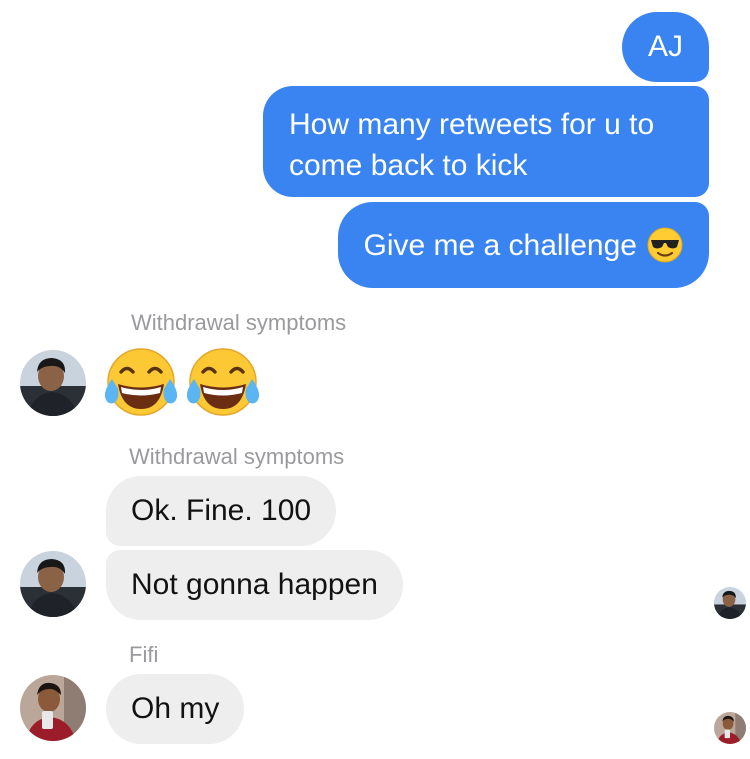 The image size is (750, 759). I want to click on incoming-message: Oh my, so click(175, 709).